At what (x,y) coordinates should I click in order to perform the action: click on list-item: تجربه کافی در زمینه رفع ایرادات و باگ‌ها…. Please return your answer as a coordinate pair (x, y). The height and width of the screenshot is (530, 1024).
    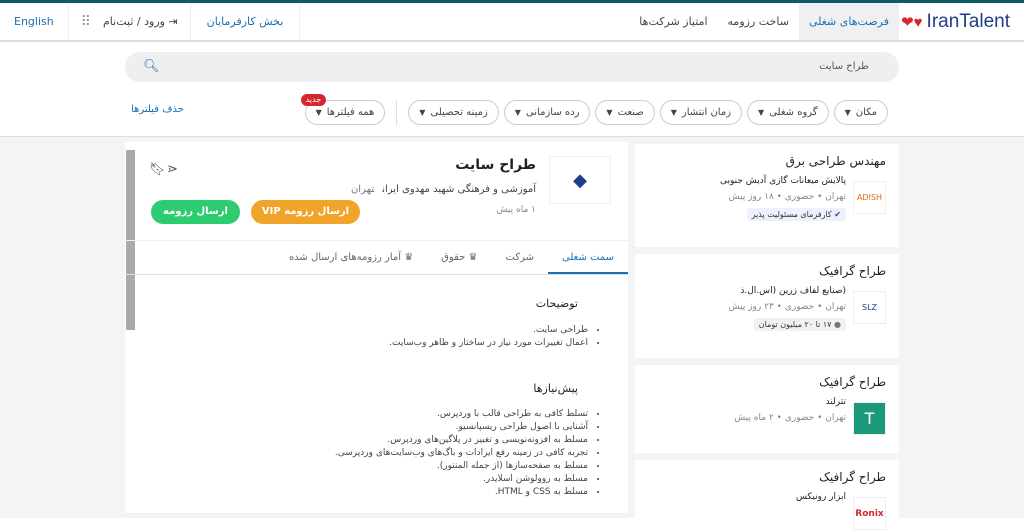
    Looking at the image, I should click on (461, 453).